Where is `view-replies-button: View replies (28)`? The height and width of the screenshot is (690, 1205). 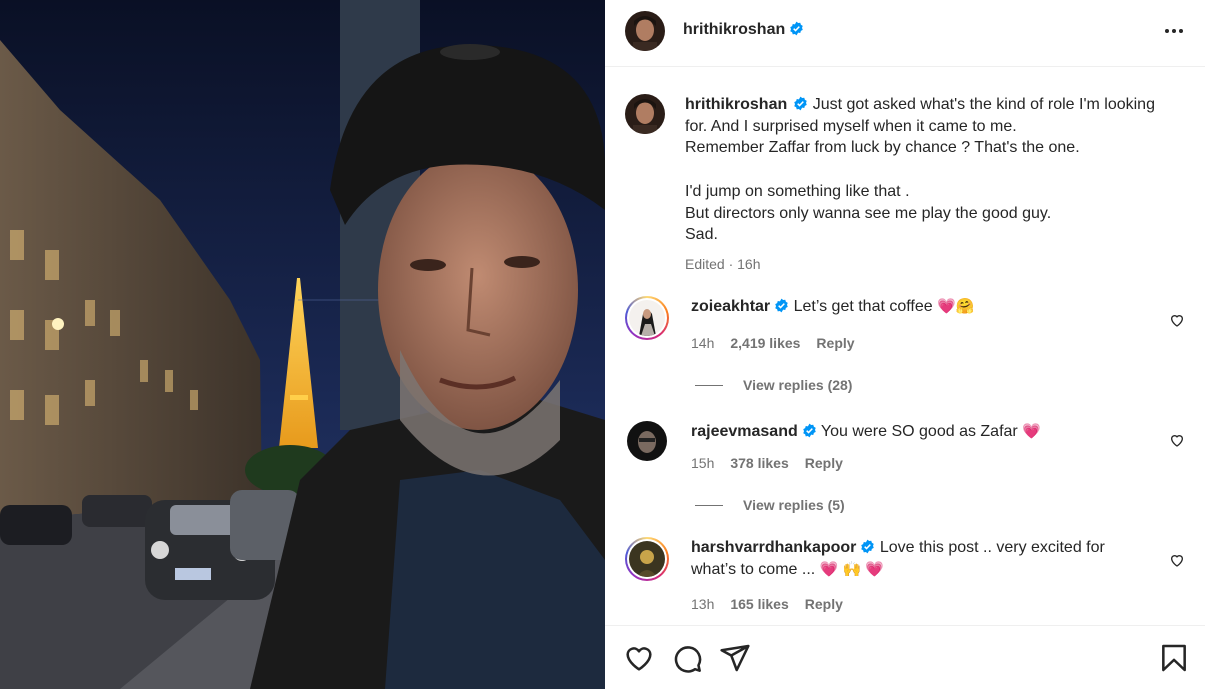
view-replies-button: View replies (28) is located at coordinates (773, 385).